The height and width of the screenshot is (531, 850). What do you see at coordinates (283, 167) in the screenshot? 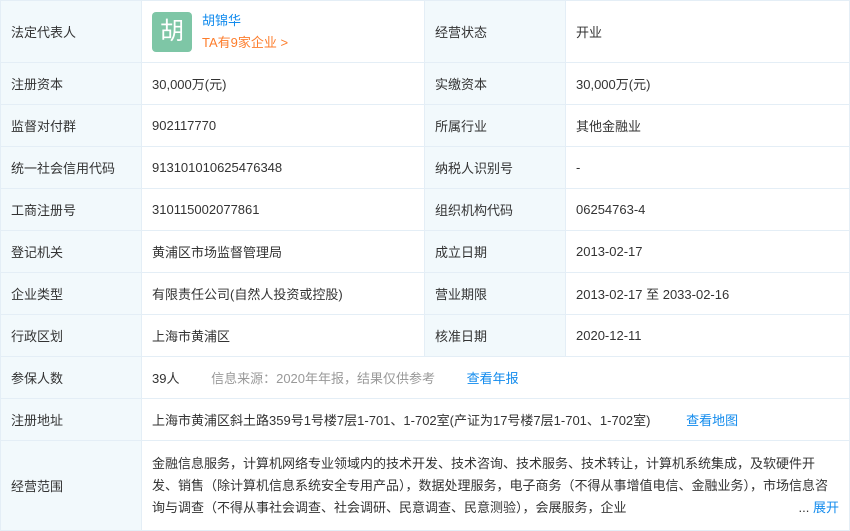
I see `value-credit-code: 913101010625476348` at bounding box center [283, 167].